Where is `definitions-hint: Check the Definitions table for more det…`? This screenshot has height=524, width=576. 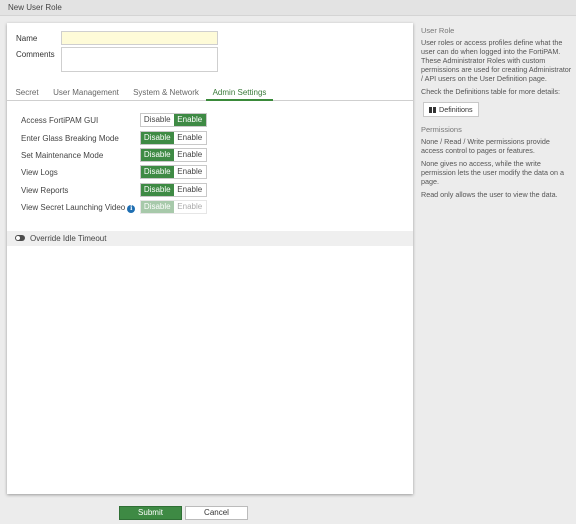 definitions-hint: Check the Definitions table for more det… is located at coordinates (491, 91).